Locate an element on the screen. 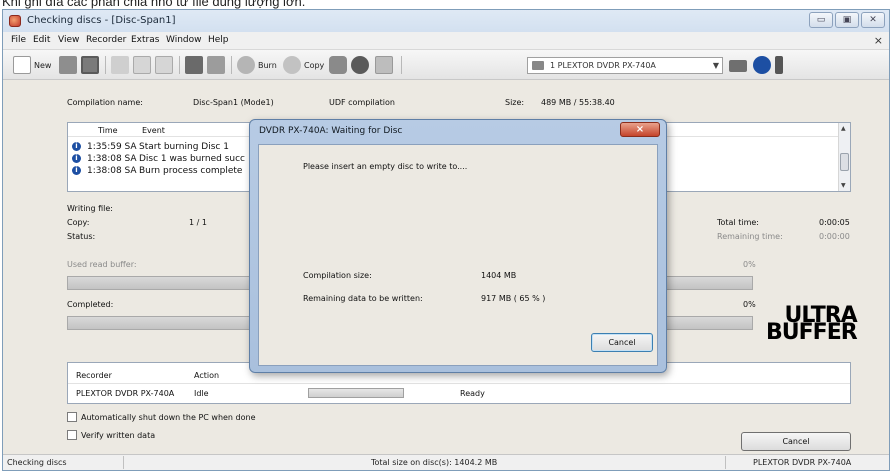  recorder-name: PLEXTOR DVDR PX-740A is located at coordinates (125, 393).